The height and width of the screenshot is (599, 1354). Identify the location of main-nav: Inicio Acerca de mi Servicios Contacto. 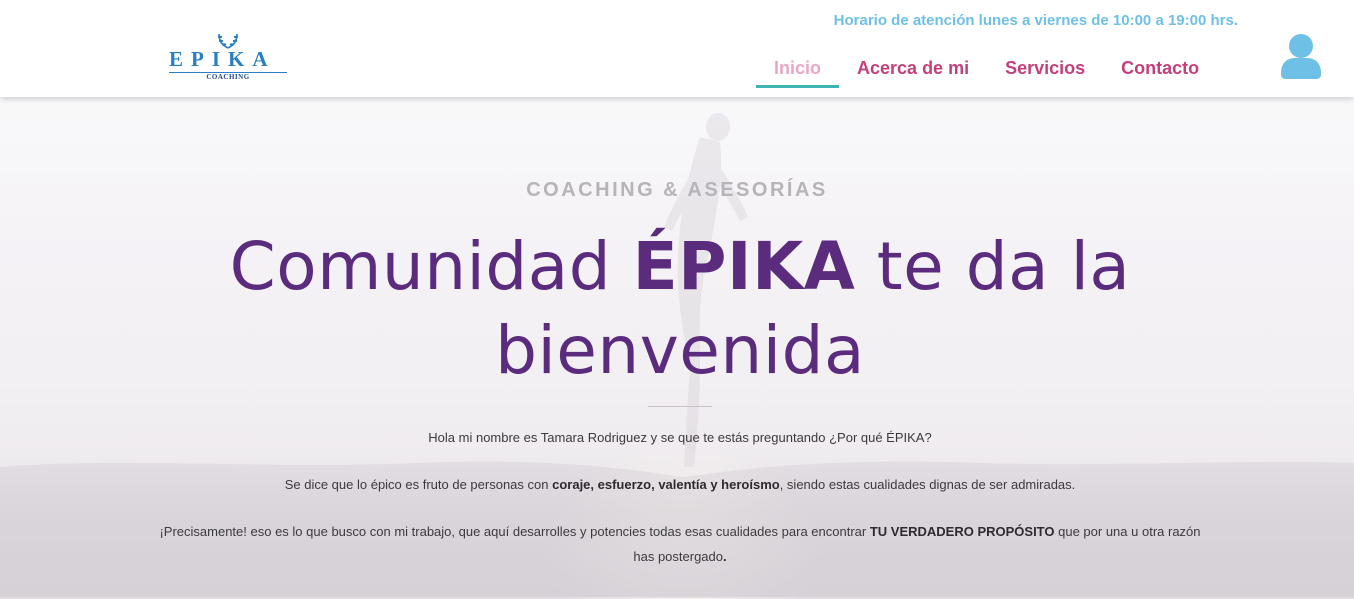
(986, 70).